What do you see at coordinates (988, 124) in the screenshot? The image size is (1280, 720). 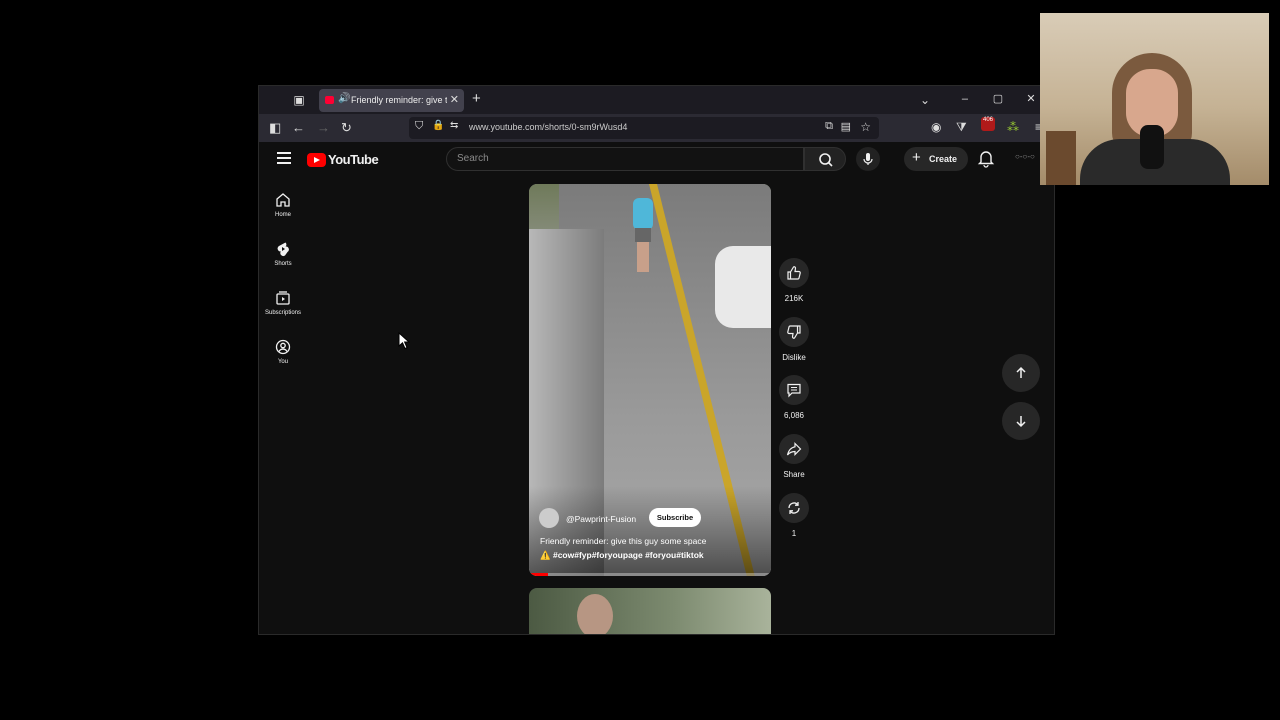 I see `extension-badge: 406` at bounding box center [988, 124].